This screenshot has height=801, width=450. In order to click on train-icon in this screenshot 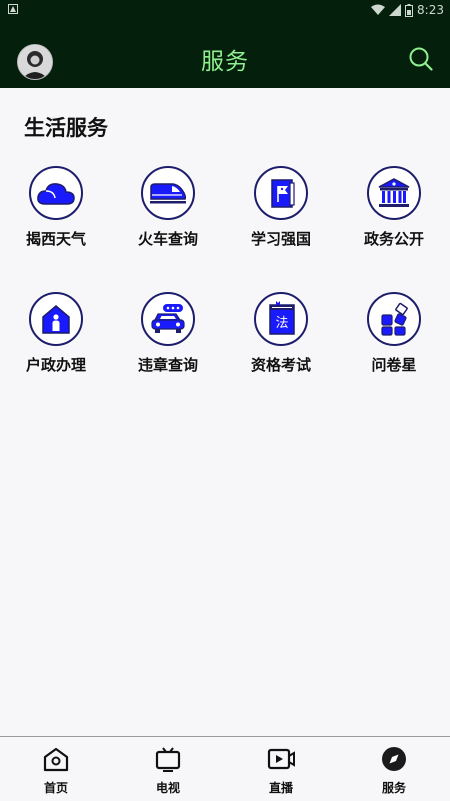, I will do `click(168, 193)`.